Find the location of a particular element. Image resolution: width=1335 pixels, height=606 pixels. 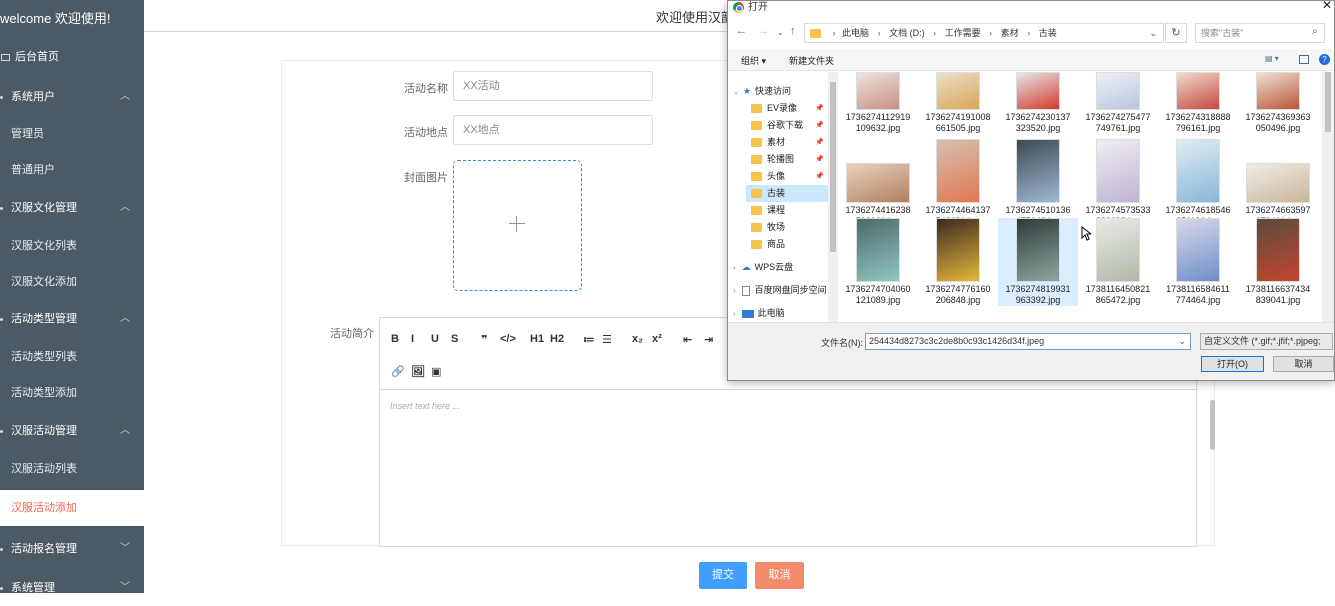

sidebar-item-signup-mgmt: 活动报名管理 ﹀ is located at coordinates (72, 549).